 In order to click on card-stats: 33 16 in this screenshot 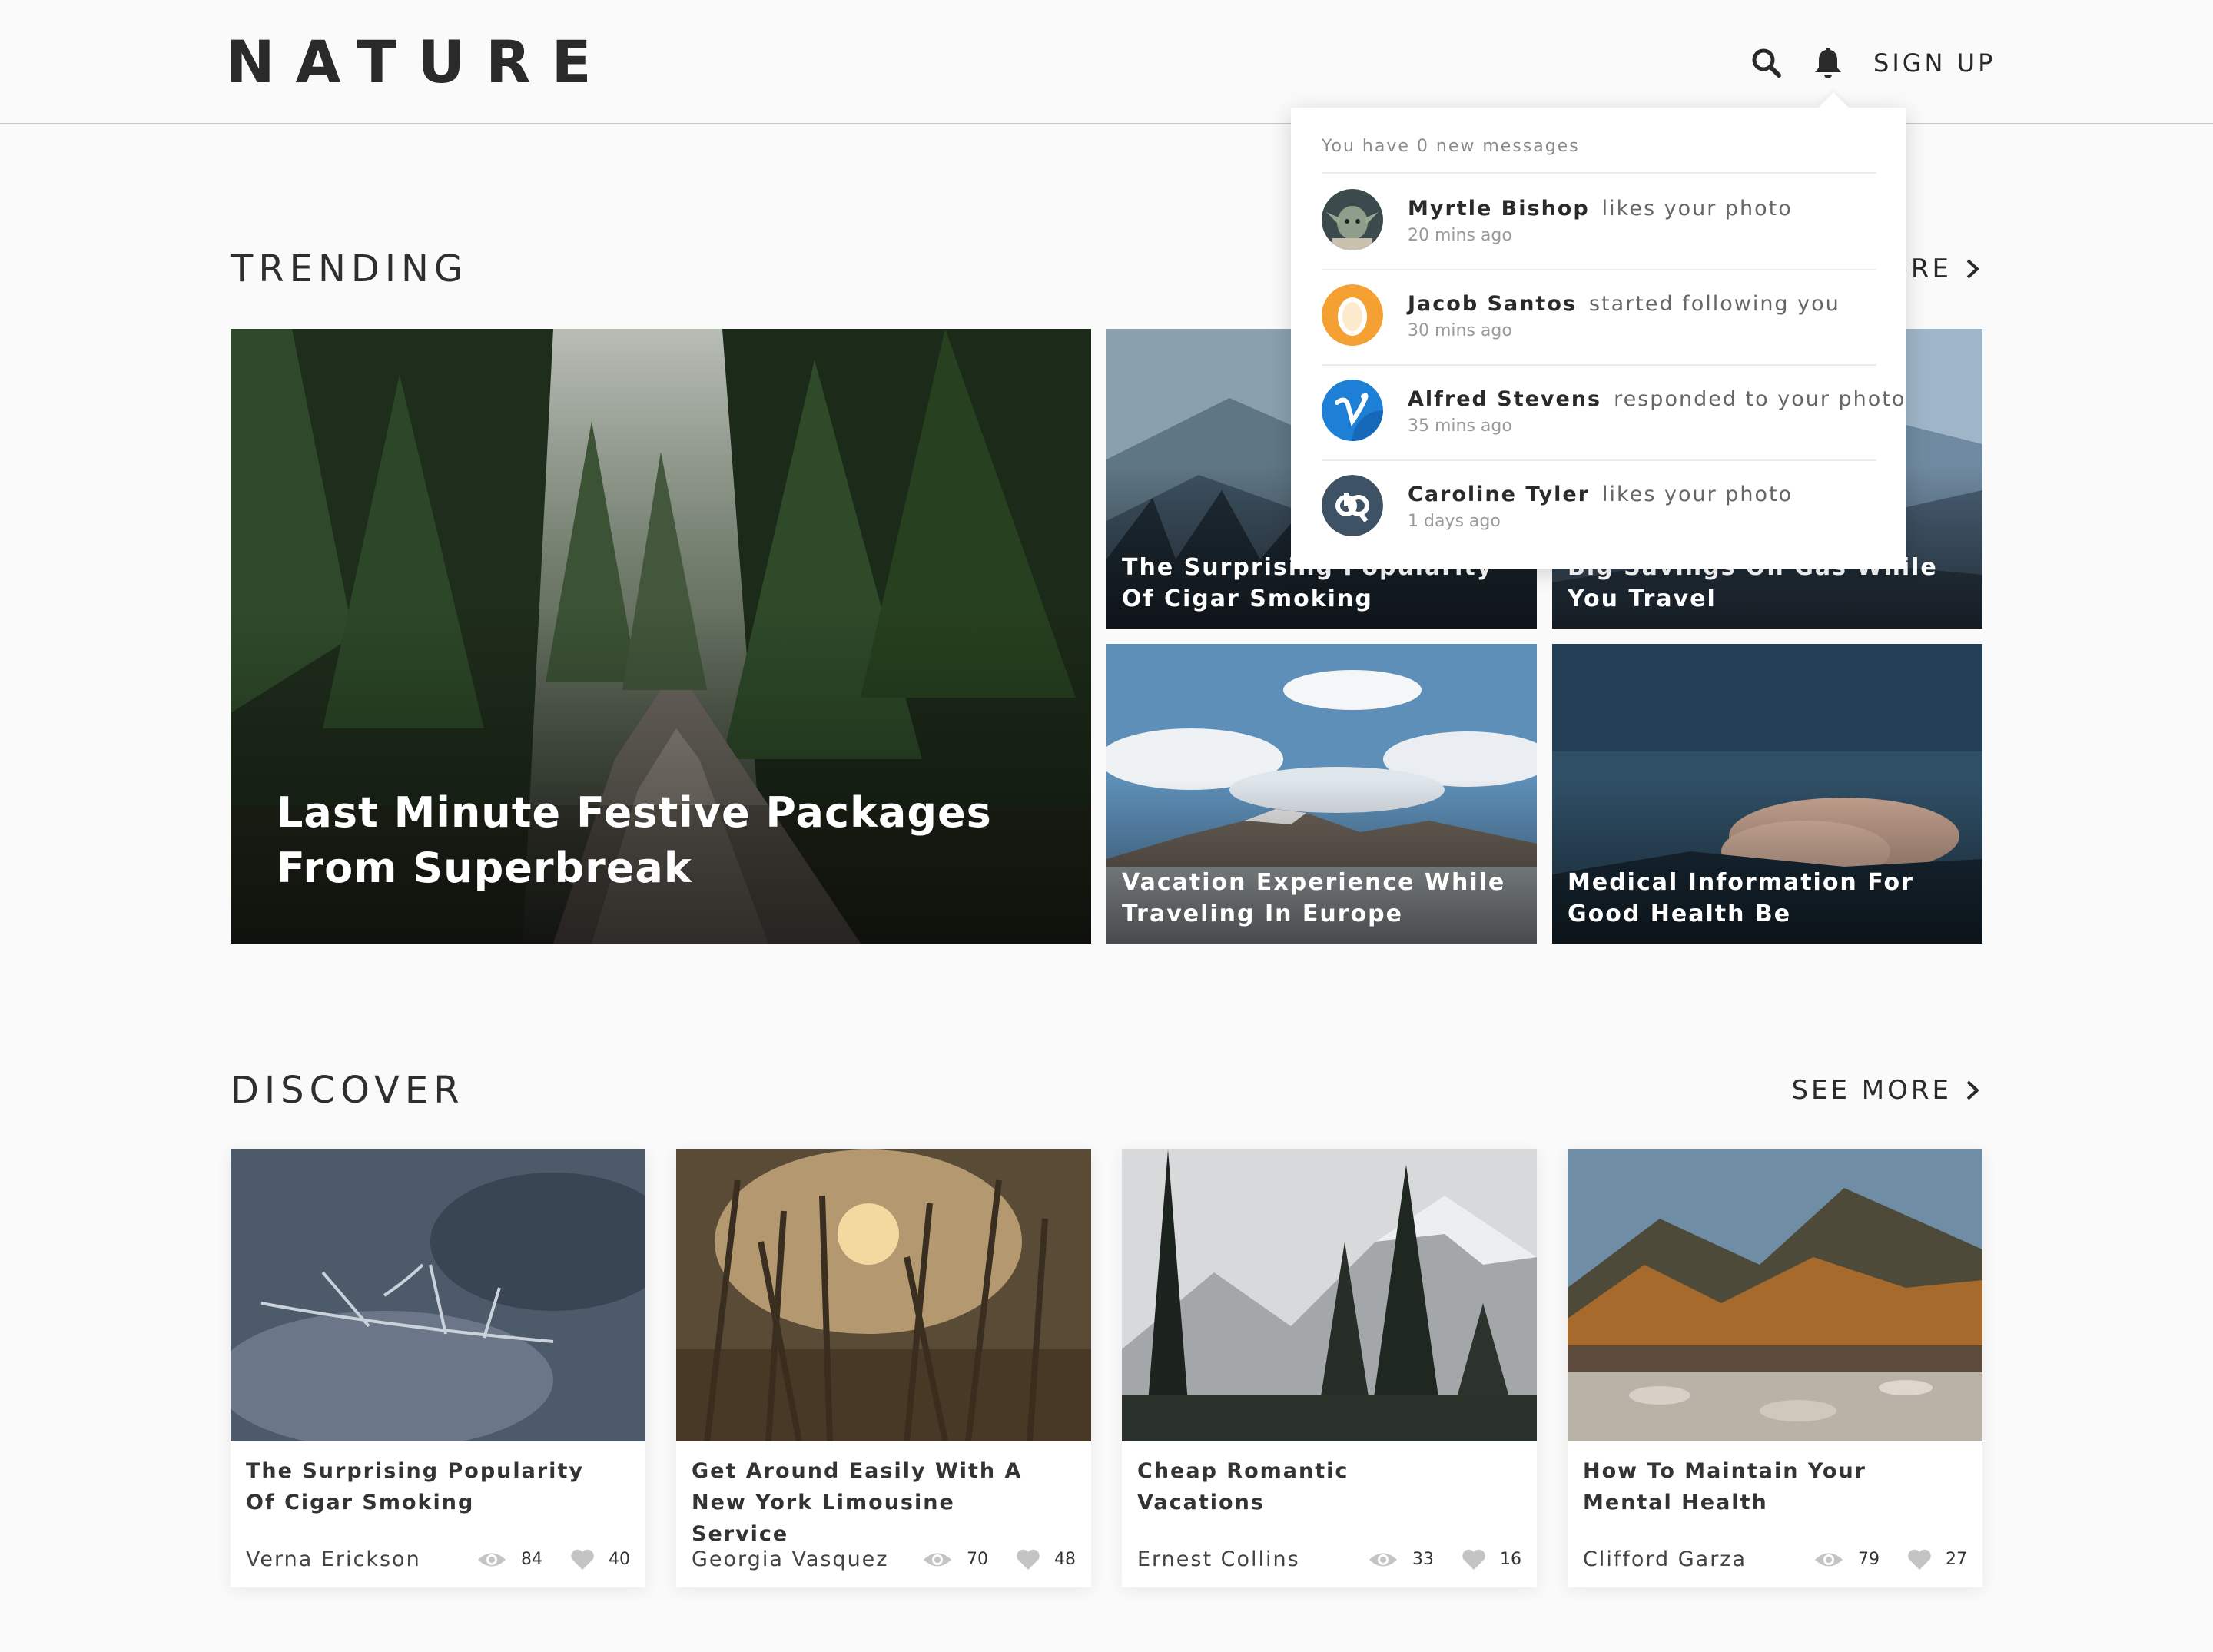, I will do `click(1444, 1560)`.